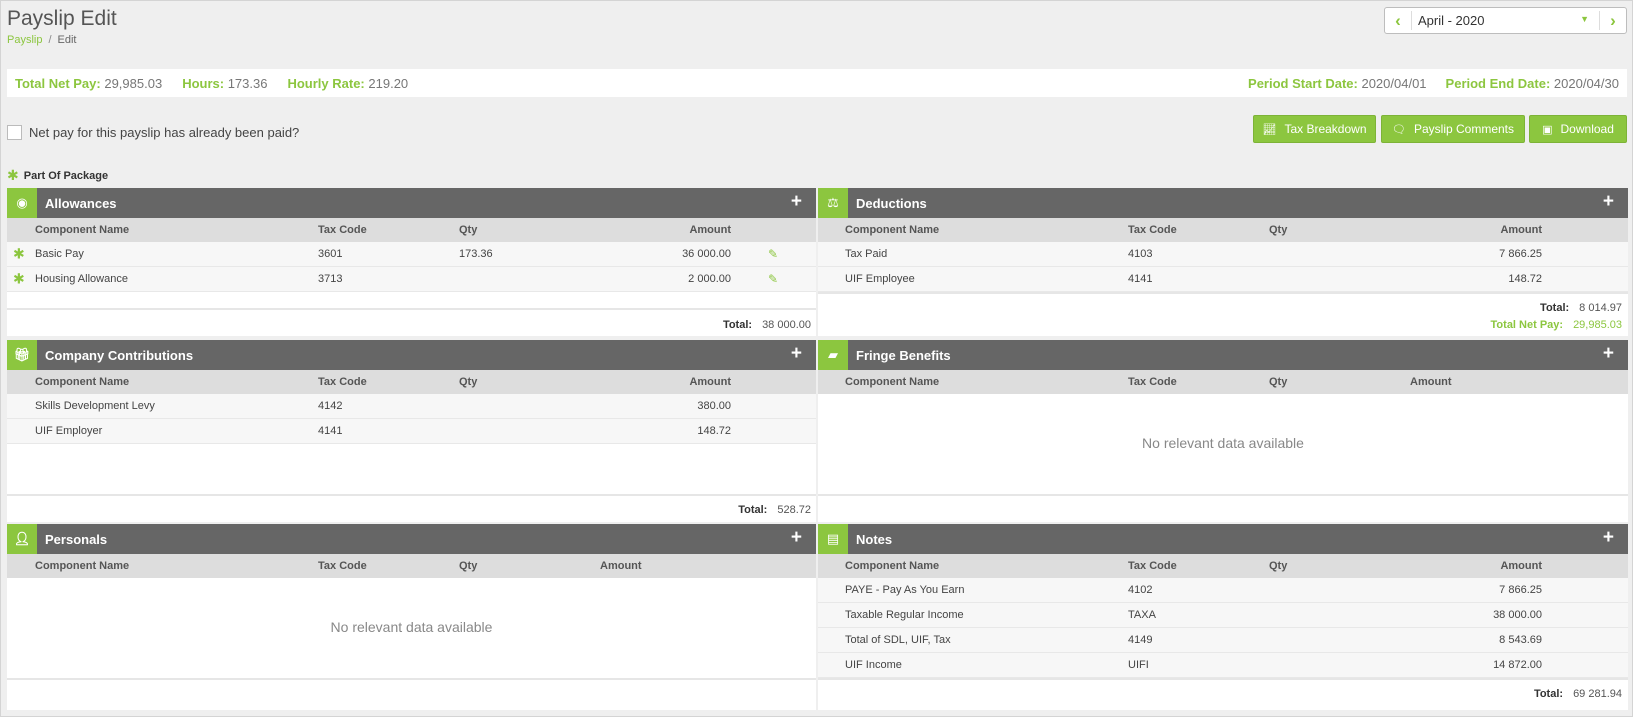 Image resolution: width=1633 pixels, height=717 pixels. Describe the element at coordinates (95, 406) in the screenshot. I see `cell-name: Skills Development Levy` at that location.